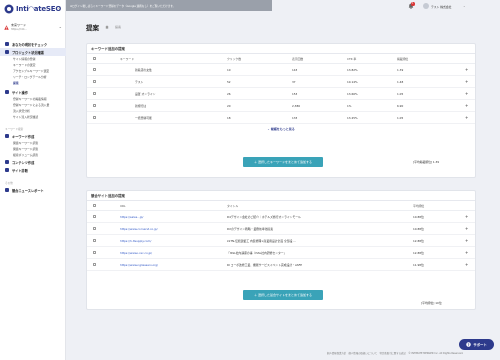 This screenshot has width=500, height=360. What do you see at coordinates (136, 253) in the screenshot?
I see `competitor-url-link: https://www.i-rec.co.jp/` at bounding box center [136, 253].